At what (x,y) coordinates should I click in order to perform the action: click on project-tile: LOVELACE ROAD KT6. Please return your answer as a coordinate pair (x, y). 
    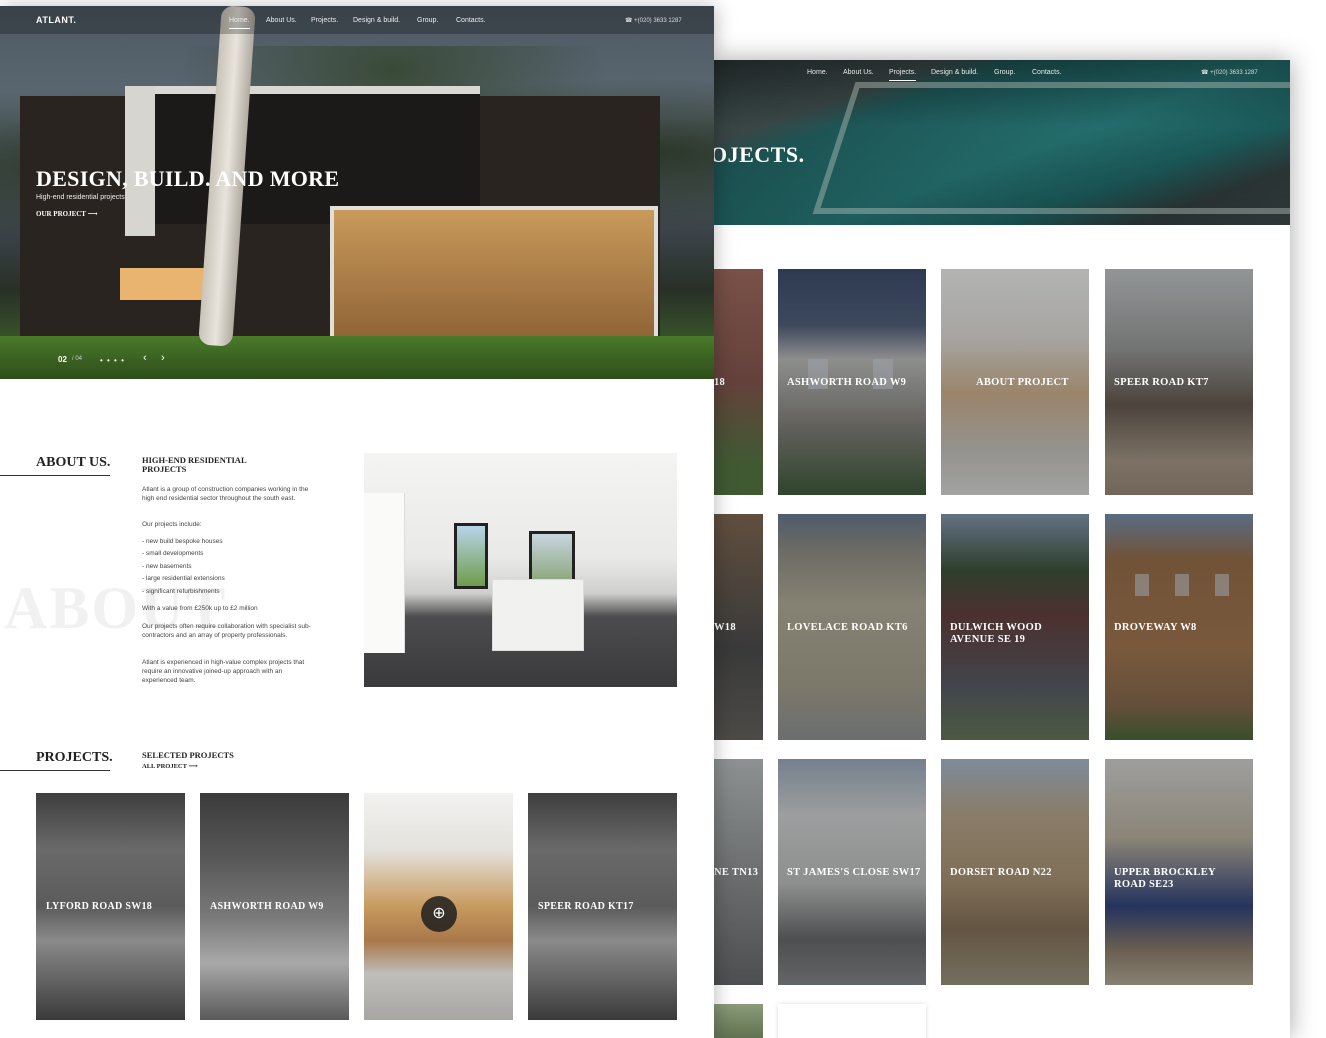
    Looking at the image, I should click on (852, 627).